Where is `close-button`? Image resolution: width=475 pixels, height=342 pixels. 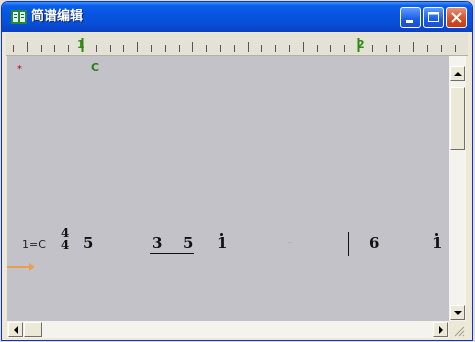
close-button is located at coordinates (456, 17).